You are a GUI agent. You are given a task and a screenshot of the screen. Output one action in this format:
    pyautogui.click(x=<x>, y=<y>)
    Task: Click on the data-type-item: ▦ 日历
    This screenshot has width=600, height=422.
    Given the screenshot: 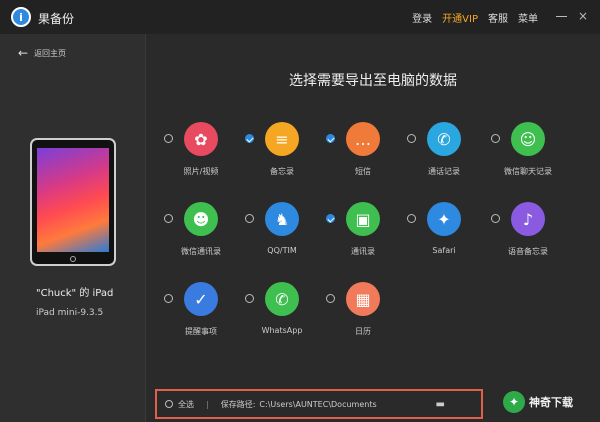 What is the action you would take?
    pyautogui.click(x=366, y=317)
    